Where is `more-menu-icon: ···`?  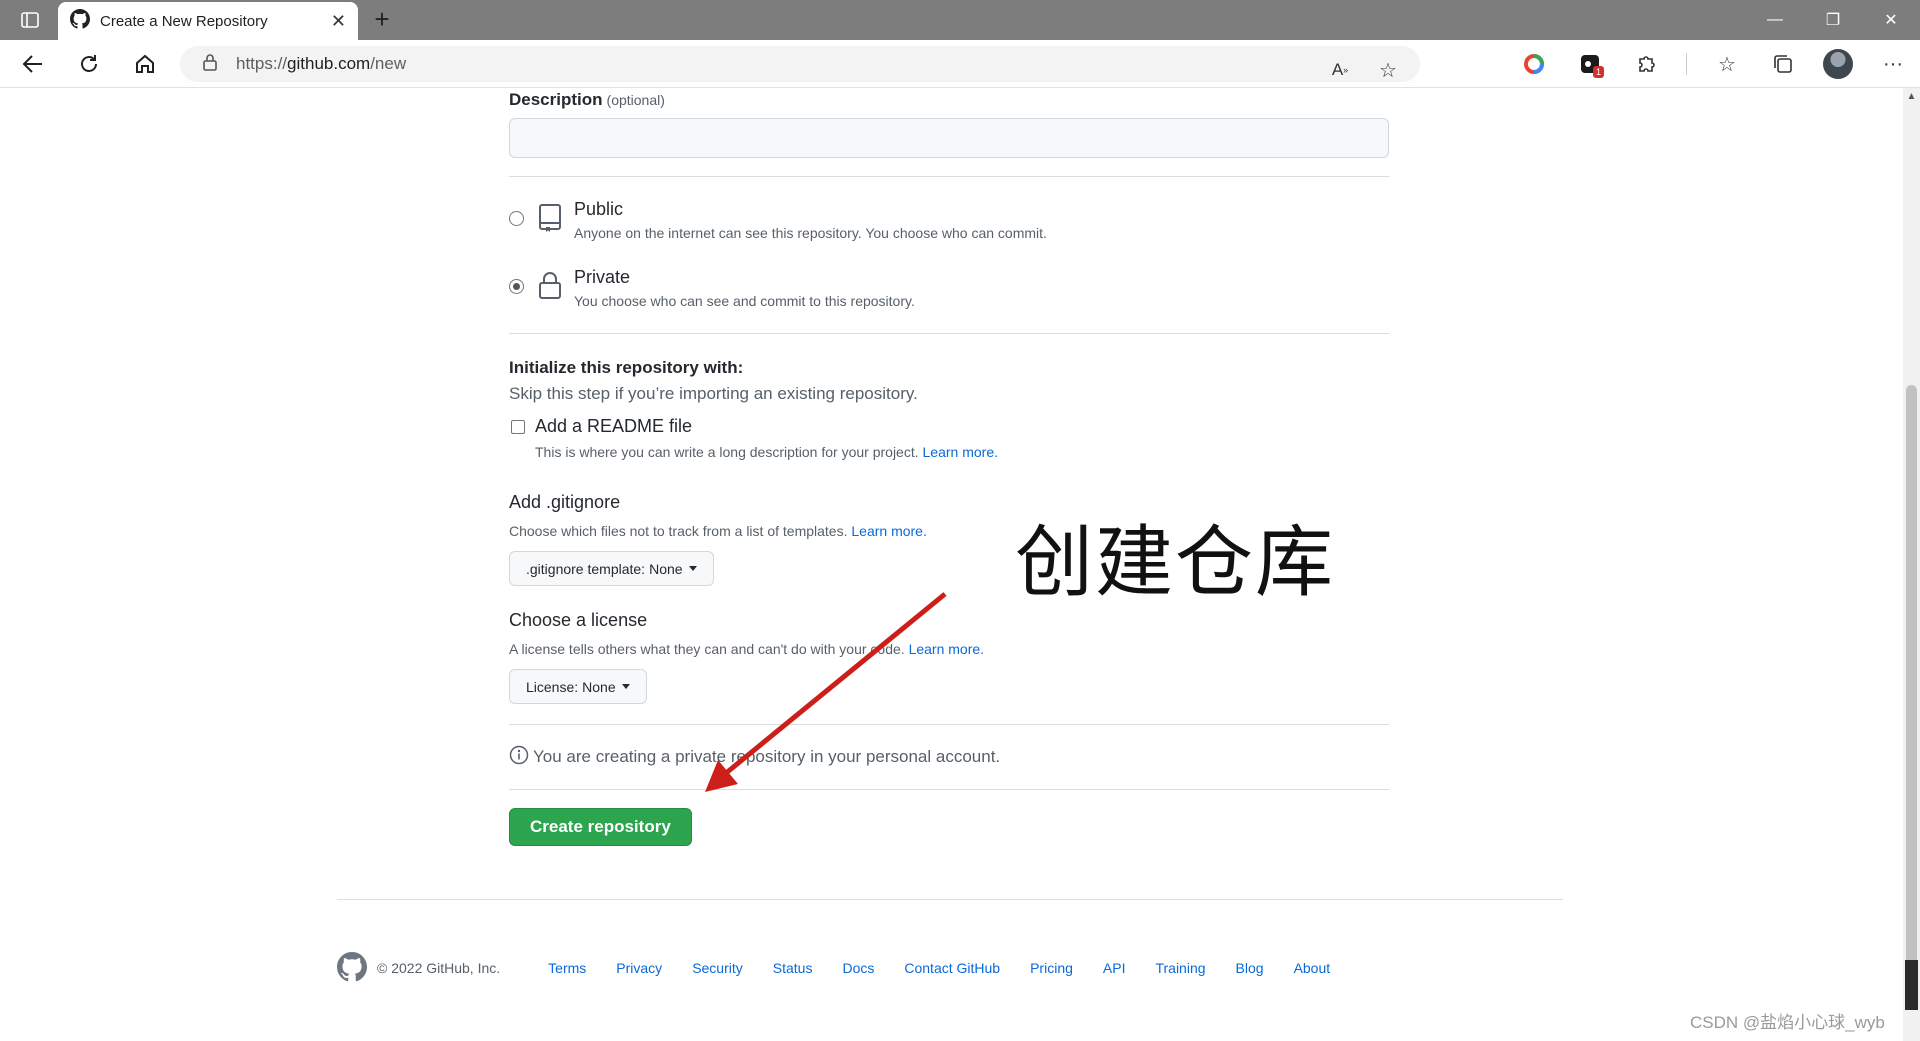
more-menu-icon: ··· is located at coordinates (1893, 64).